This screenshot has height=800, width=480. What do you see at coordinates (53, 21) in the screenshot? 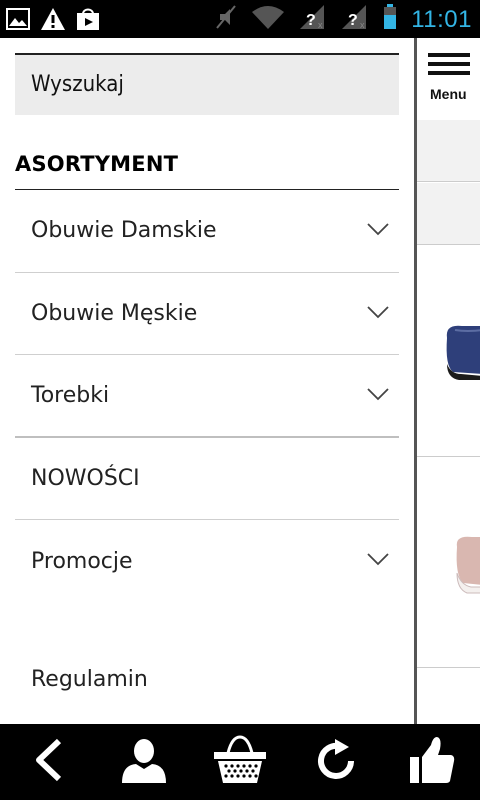
I see `warning-icon` at bounding box center [53, 21].